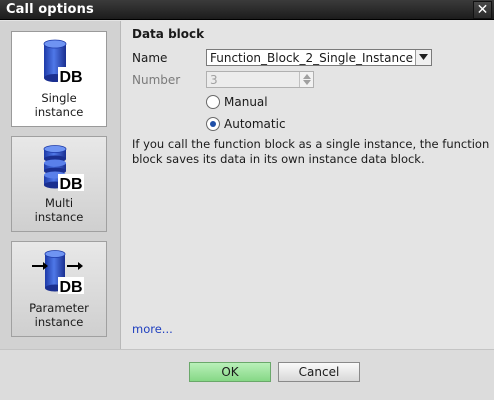 This screenshot has width=494, height=400. Describe the element at coordinates (246, 102) in the screenshot. I see `manual-label: Manual` at that location.